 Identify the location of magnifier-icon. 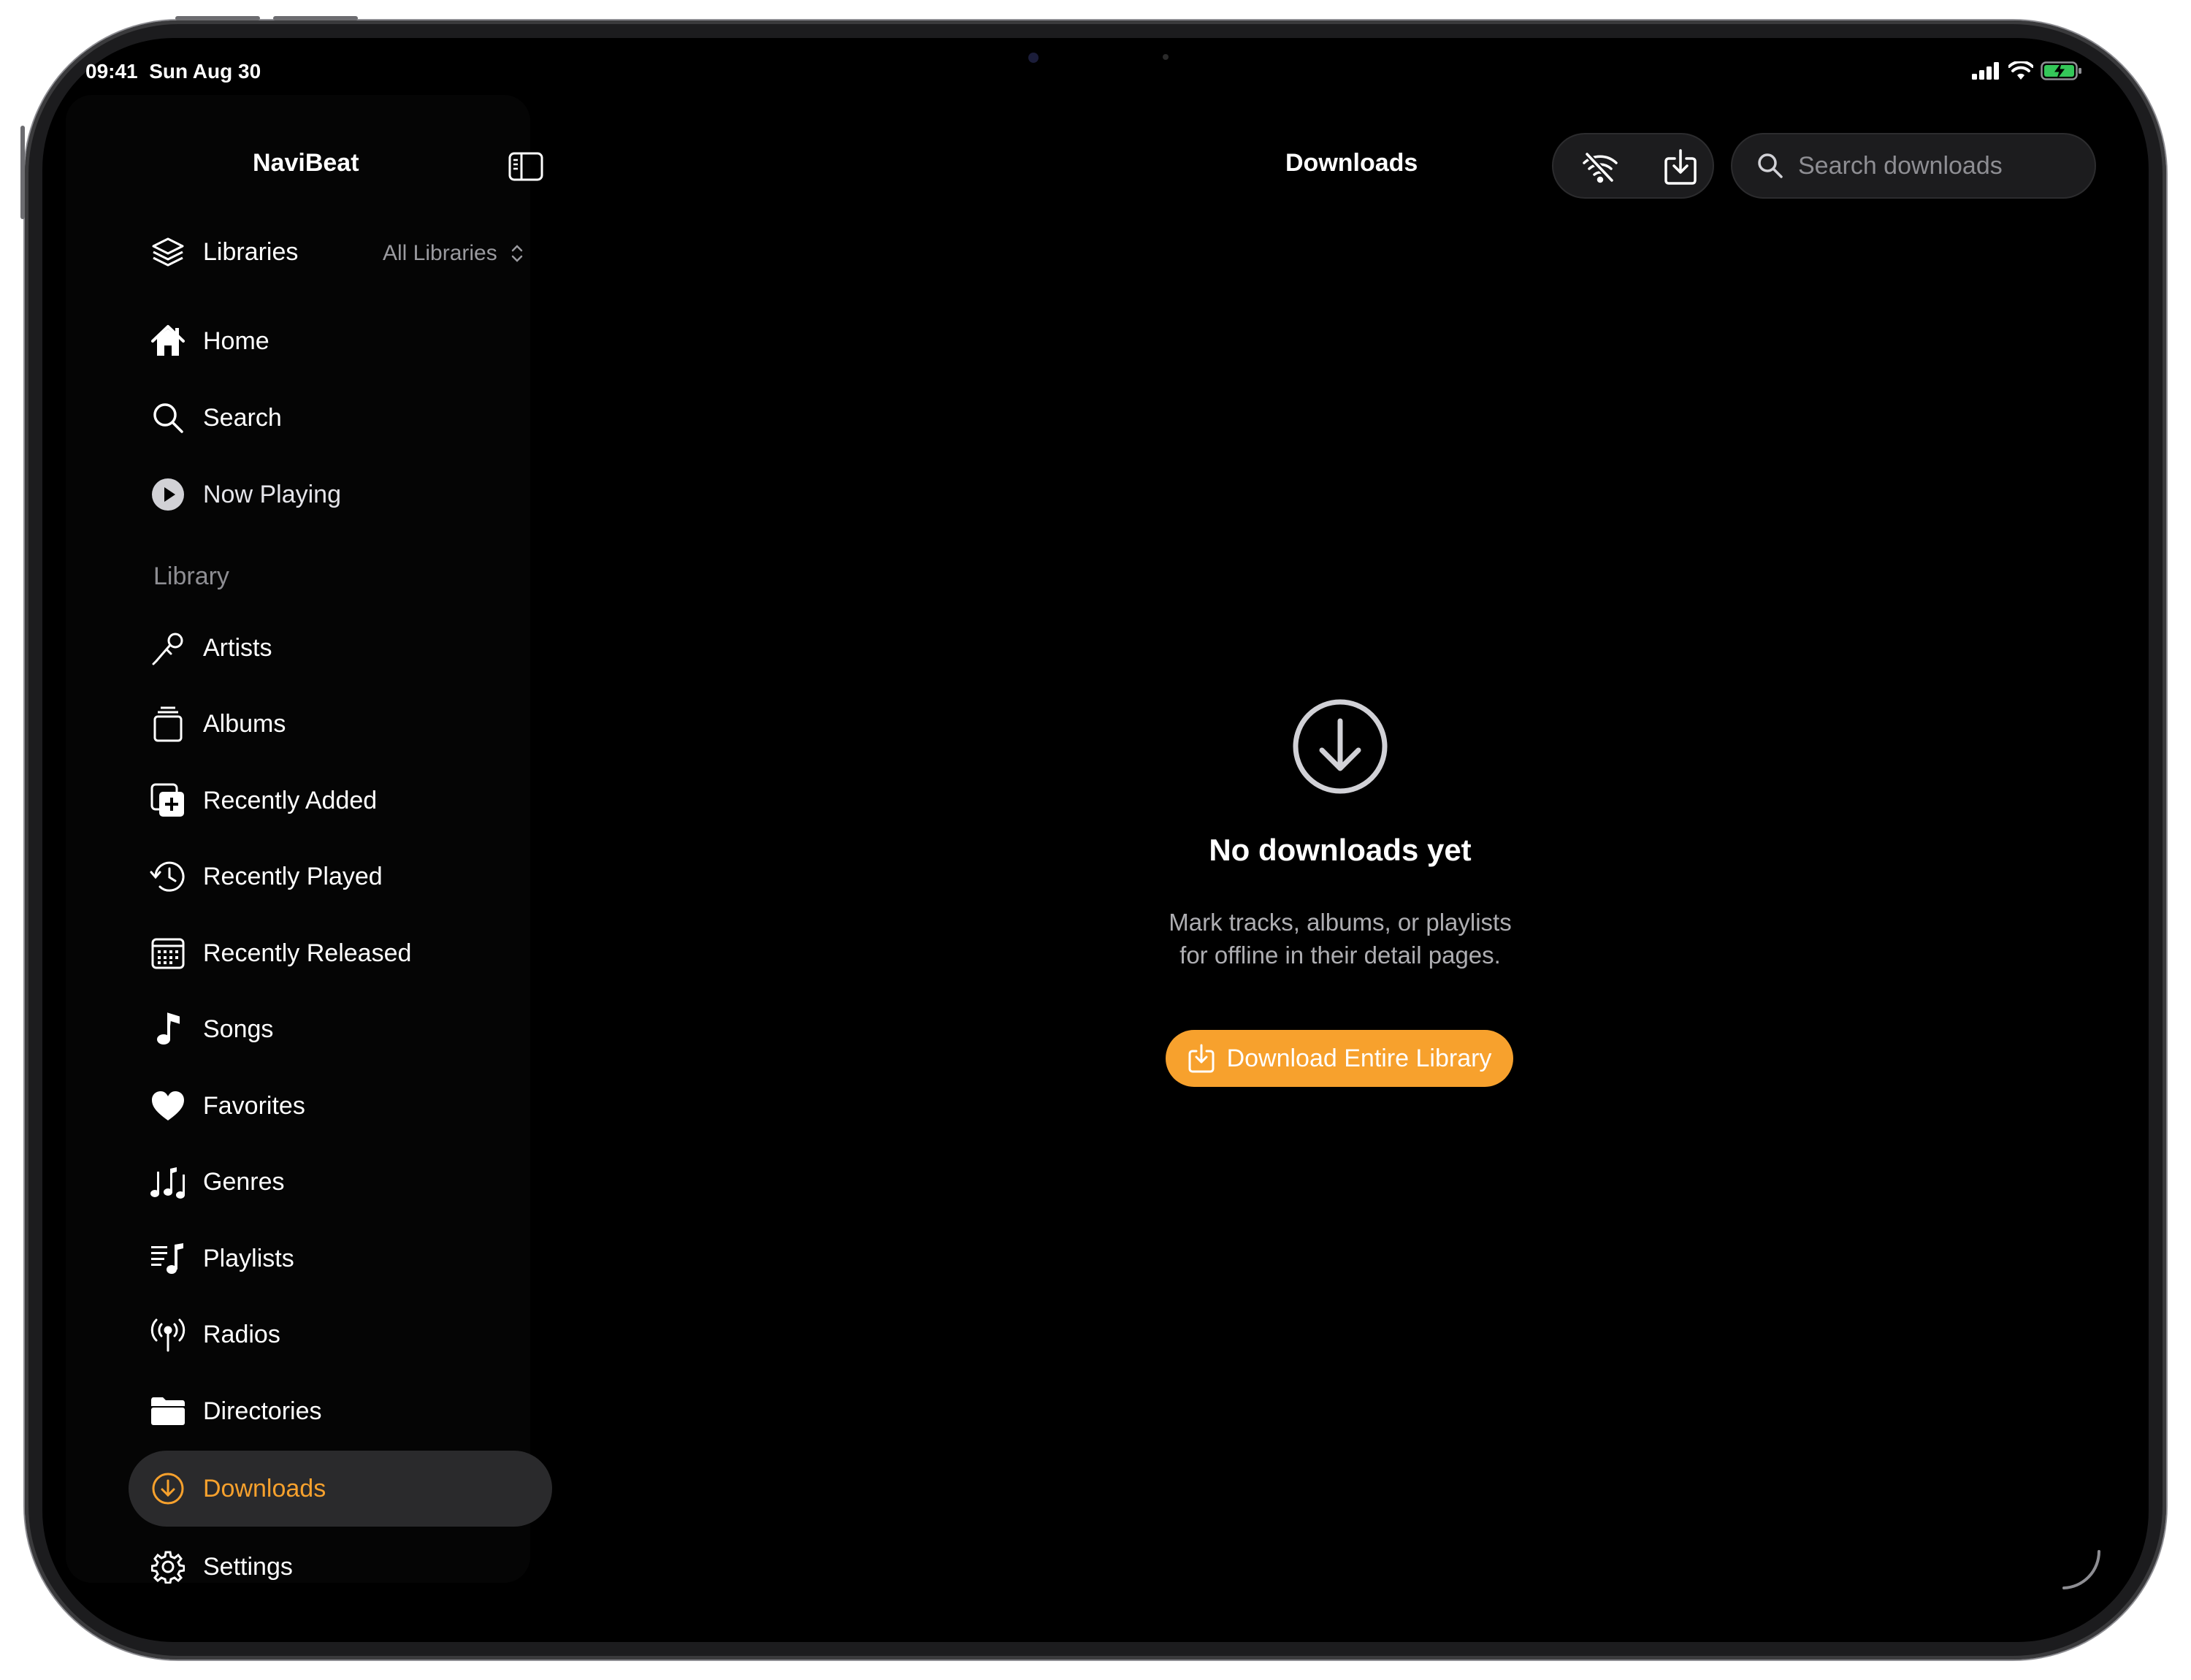
(168, 418).